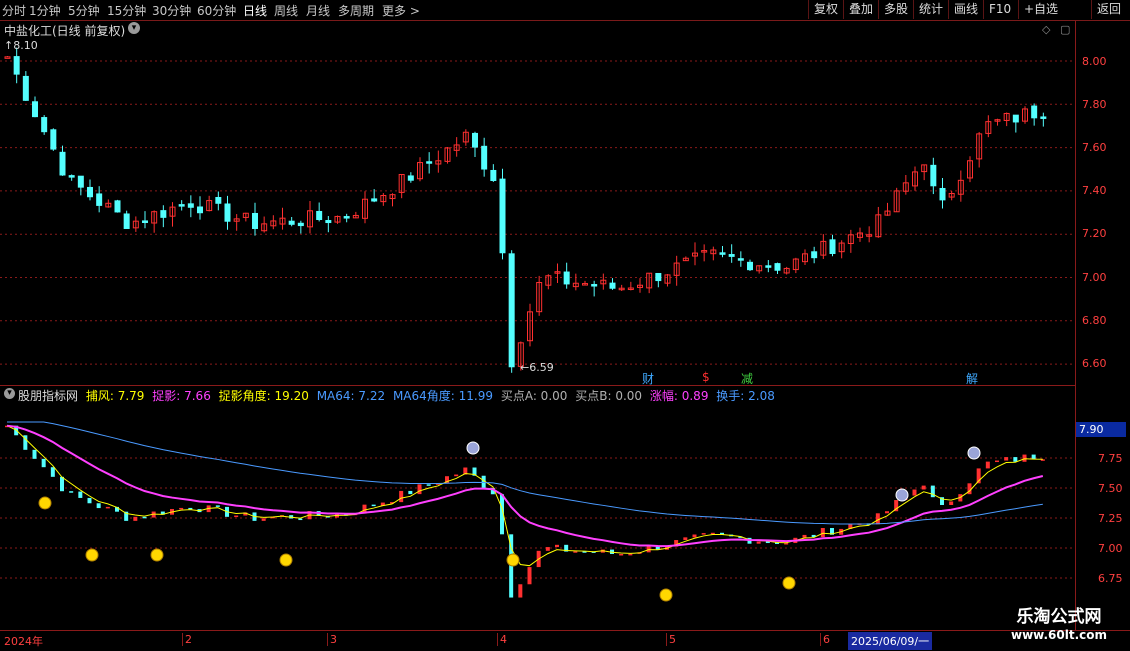 The width and height of the screenshot is (1130, 651). Describe the element at coordinates (84, 10) in the screenshot. I see `tab-5min: 5分钟` at that location.